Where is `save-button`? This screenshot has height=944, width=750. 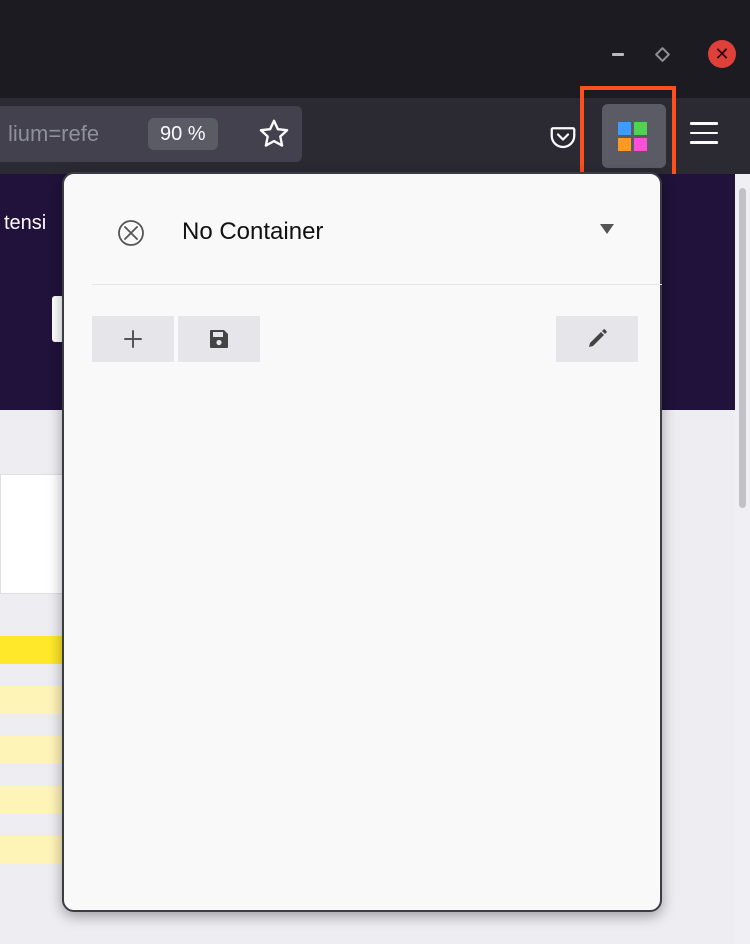 save-button is located at coordinates (219, 339).